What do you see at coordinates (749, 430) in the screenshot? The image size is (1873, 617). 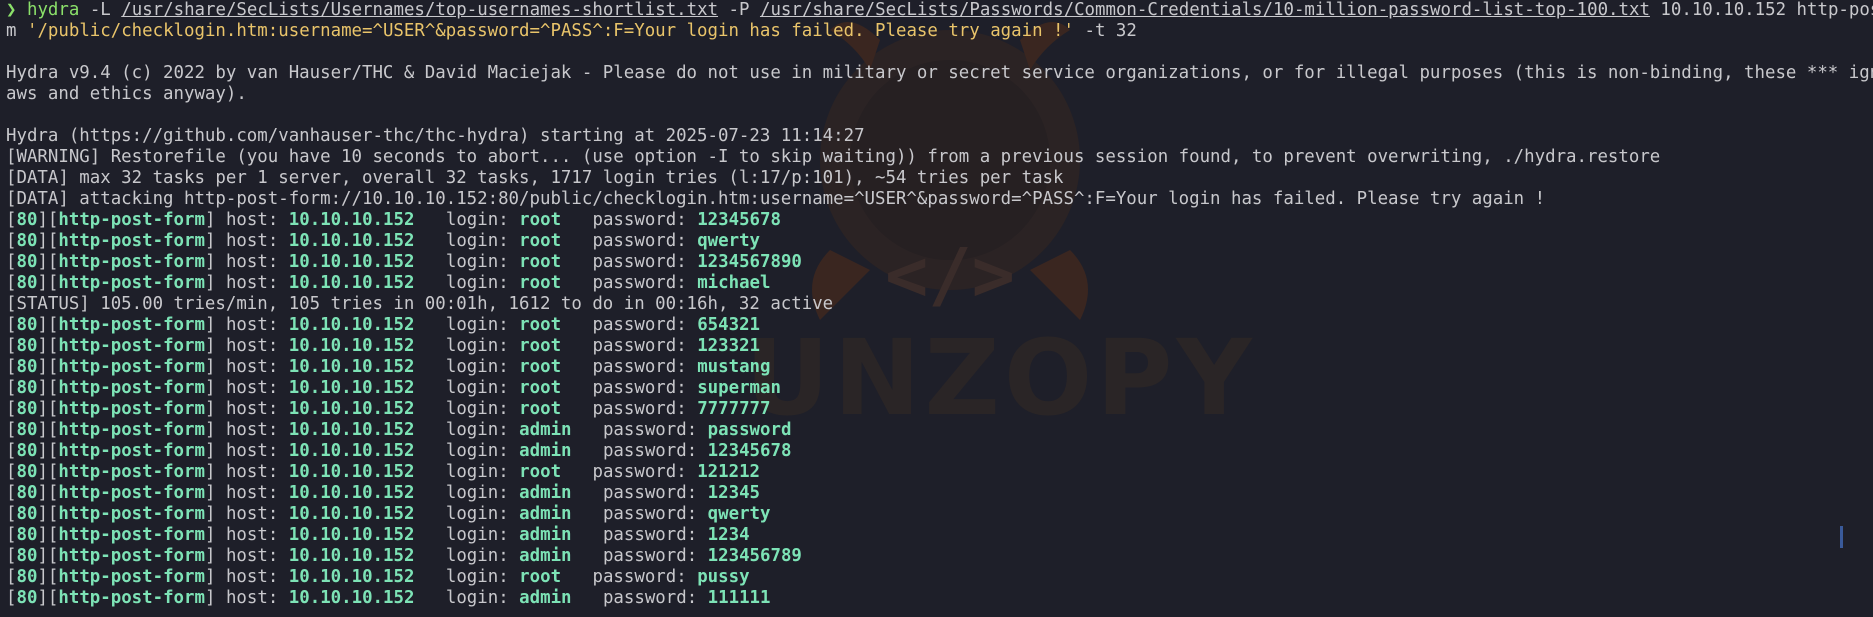 I see `result-password: password` at bounding box center [749, 430].